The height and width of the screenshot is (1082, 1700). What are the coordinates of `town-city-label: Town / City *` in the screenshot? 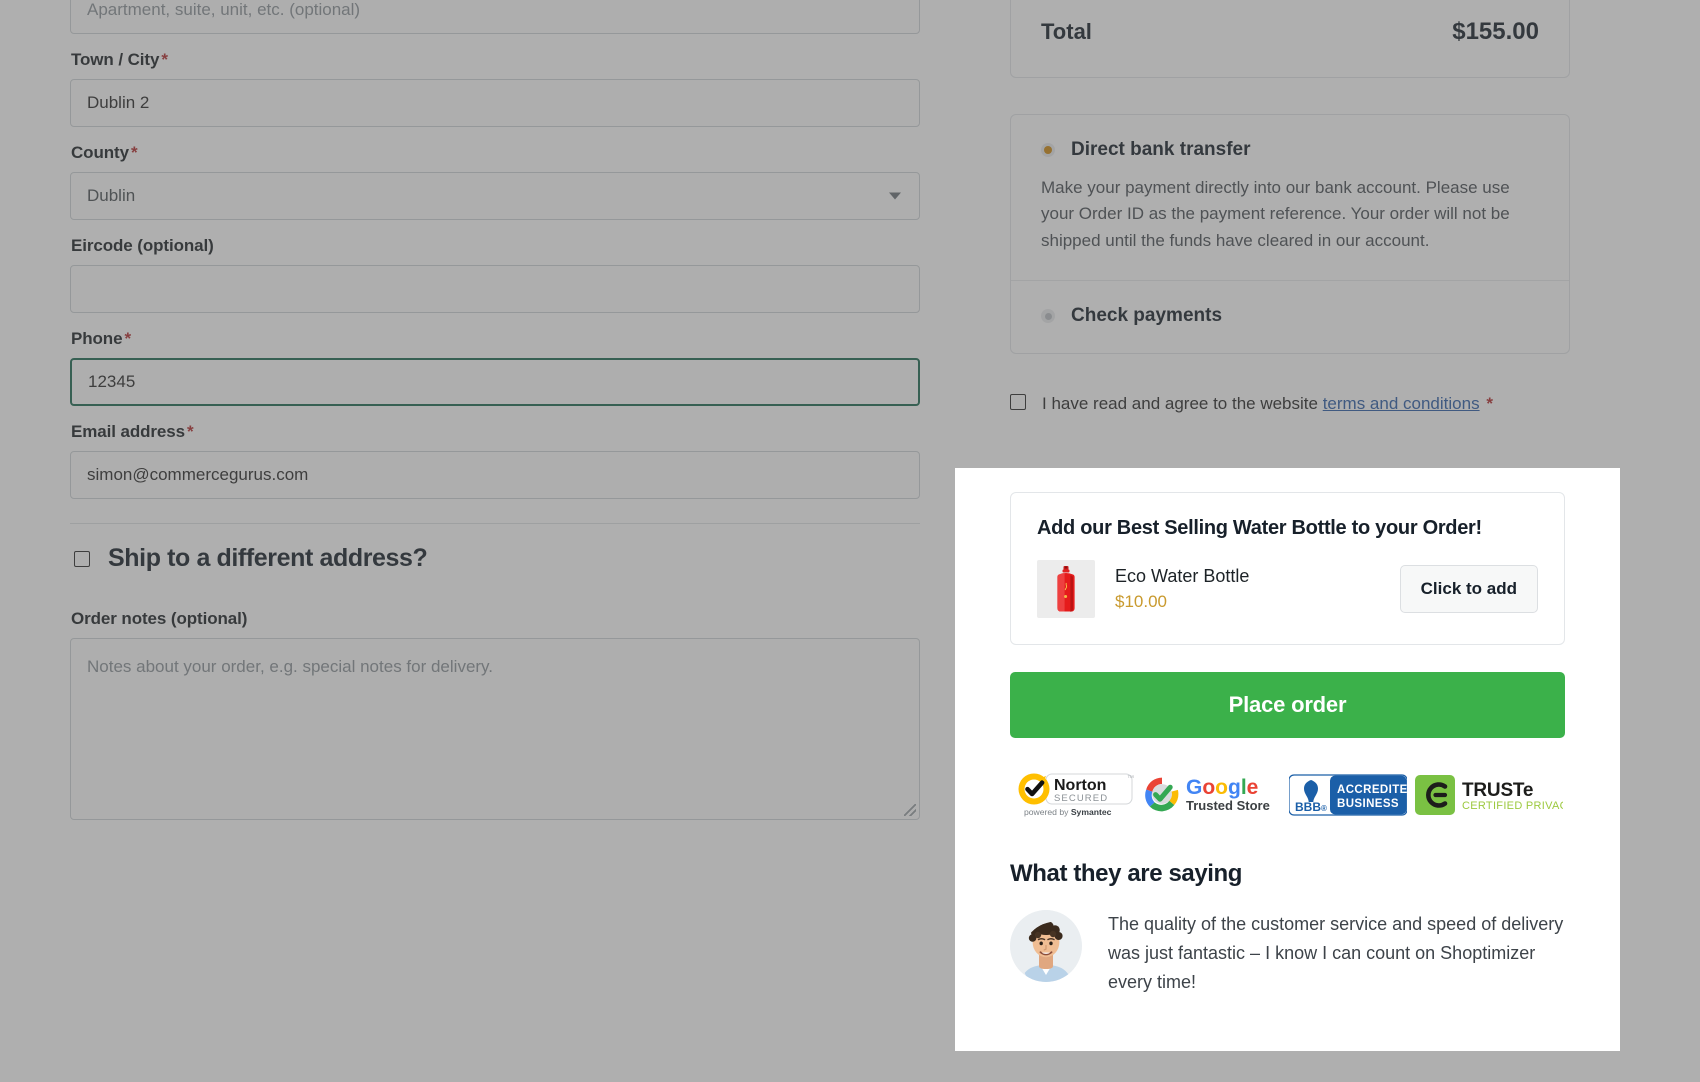 It's located at (495, 60).